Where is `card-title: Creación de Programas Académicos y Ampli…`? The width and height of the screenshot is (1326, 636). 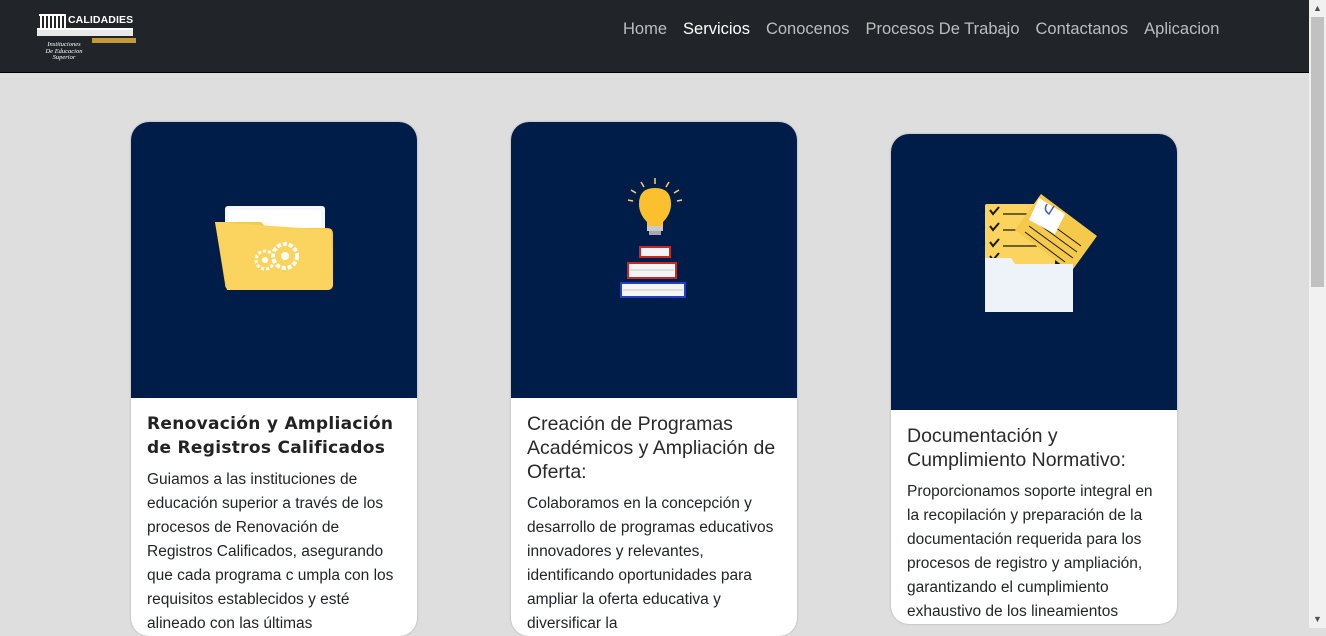 card-title: Creación de Programas Académicos y Ampli… is located at coordinates (651, 448).